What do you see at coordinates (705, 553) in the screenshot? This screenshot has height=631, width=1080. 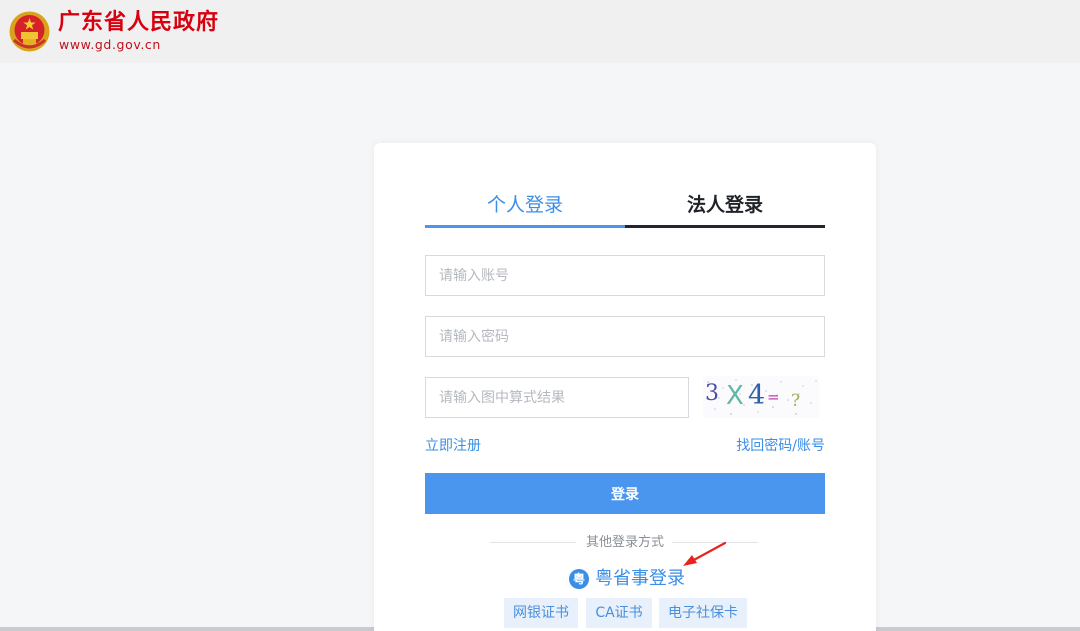 I see `annotation-arrow-icon` at bounding box center [705, 553].